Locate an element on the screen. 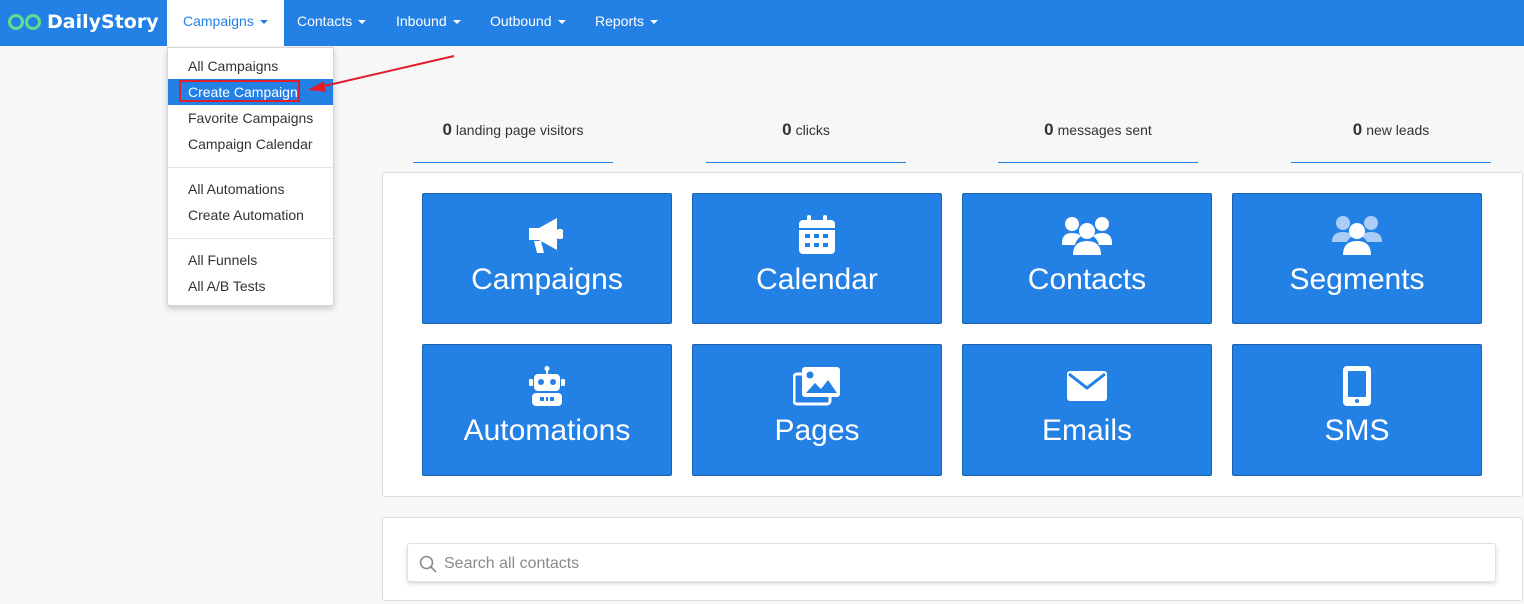 Image resolution: width=1524 pixels, height=604 pixels. annotation-arrow-icon is located at coordinates (381, 73).